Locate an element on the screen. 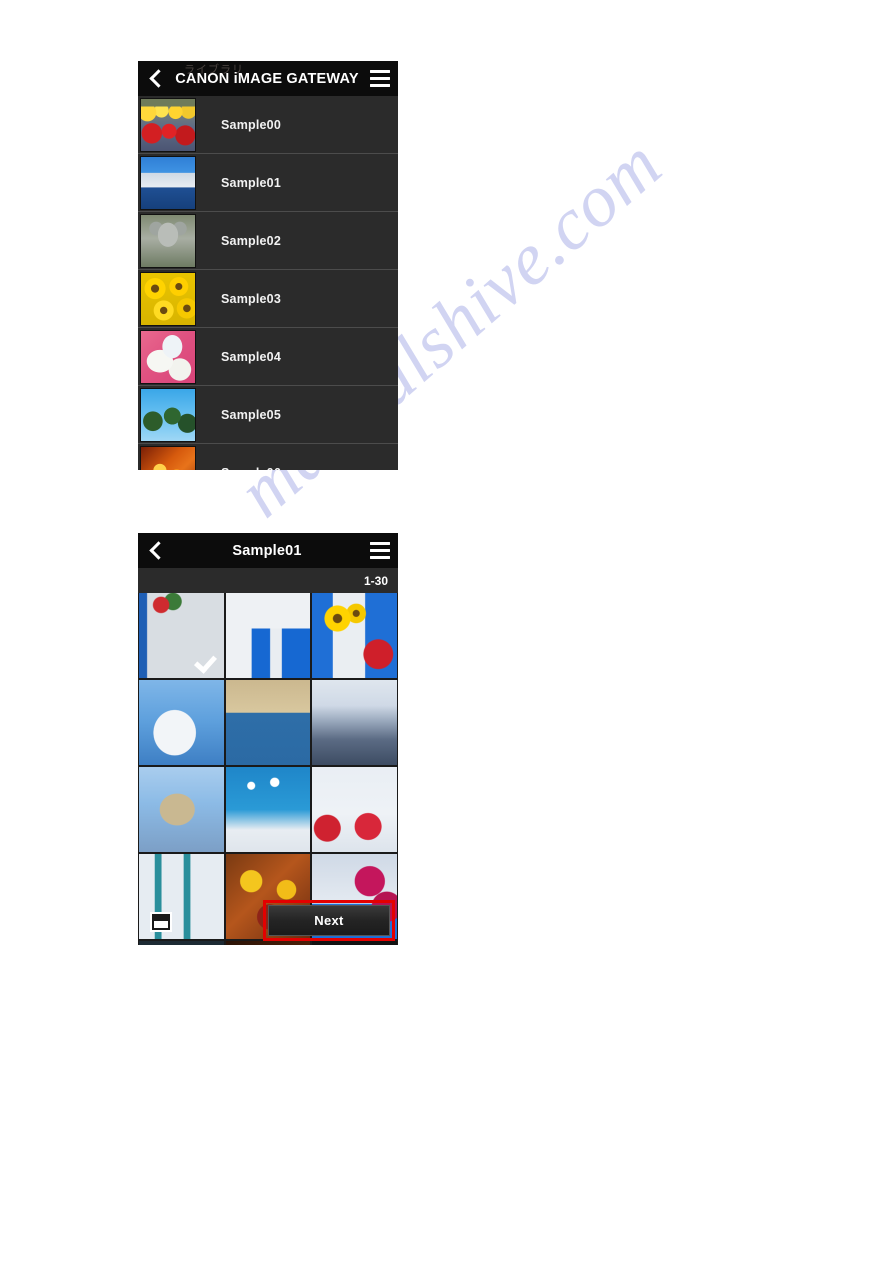 The height and width of the screenshot is (1263, 893). photo-count-range: 1-30 is located at coordinates (375, 580).